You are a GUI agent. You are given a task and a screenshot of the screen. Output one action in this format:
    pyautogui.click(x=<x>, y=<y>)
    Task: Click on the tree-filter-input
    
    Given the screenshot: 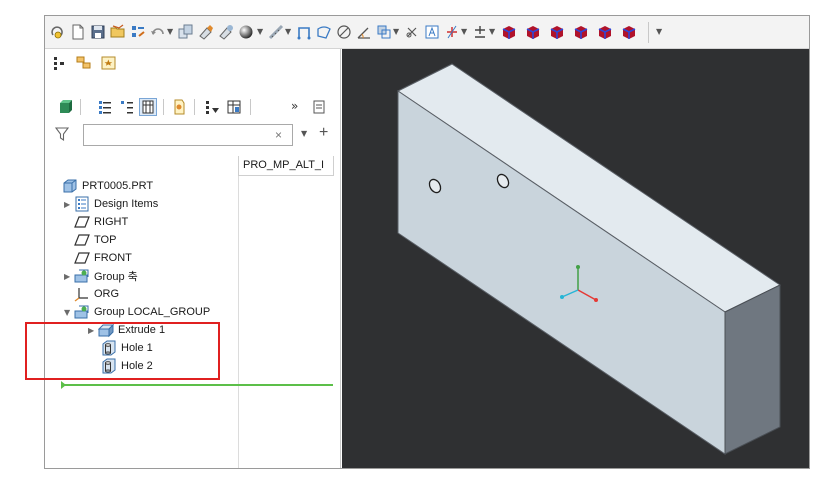 What is the action you would take?
    pyautogui.click(x=188, y=135)
    